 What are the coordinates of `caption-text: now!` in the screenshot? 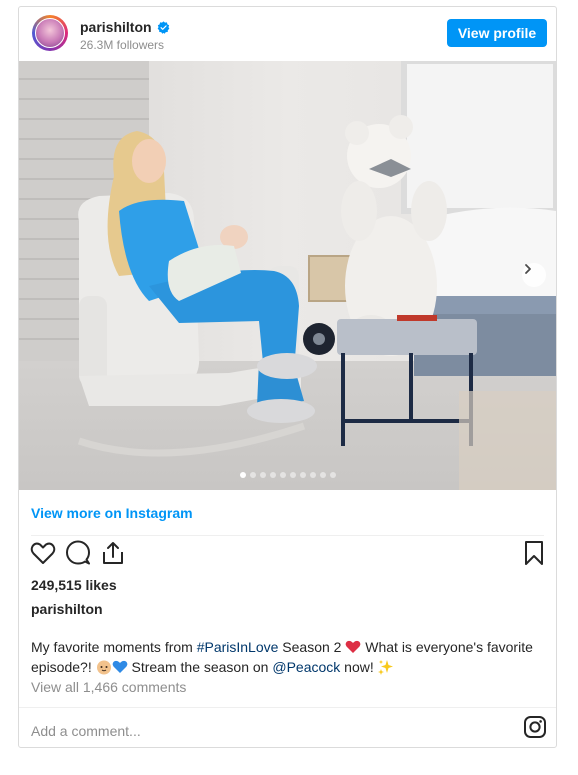 It's located at (359, 667).